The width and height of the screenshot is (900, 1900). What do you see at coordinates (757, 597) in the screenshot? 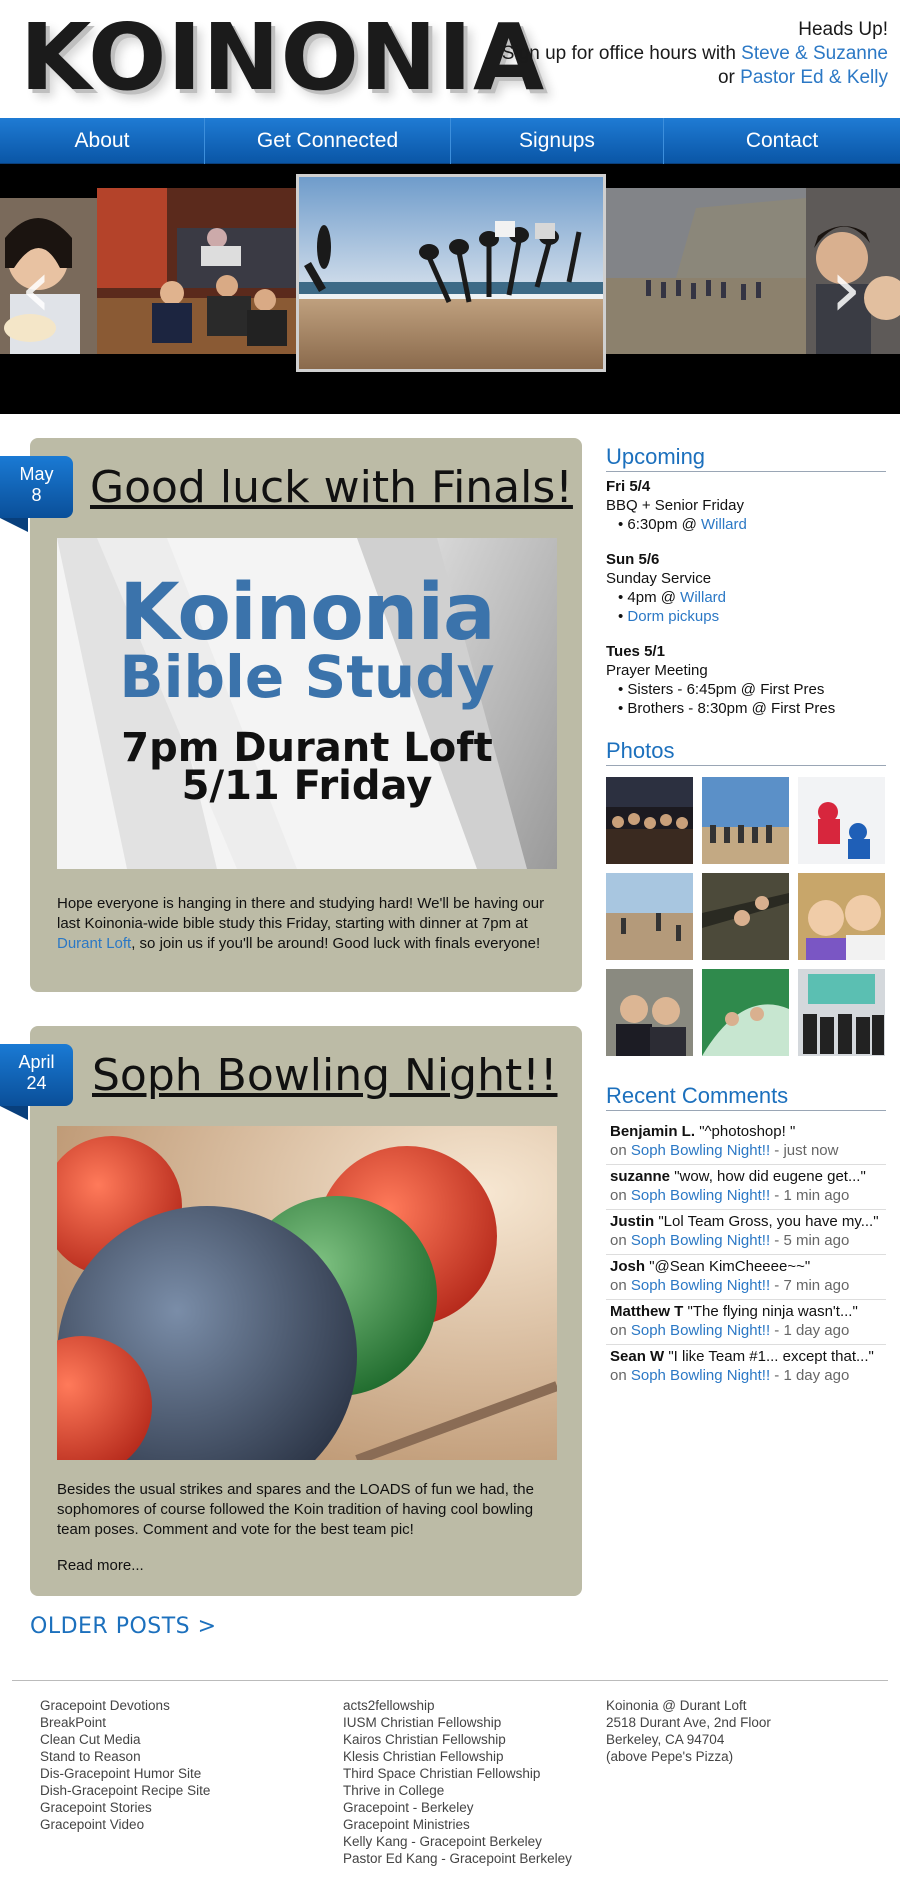
I see `event-item: 4pm @ Willard` at bounding box center [757, 597].